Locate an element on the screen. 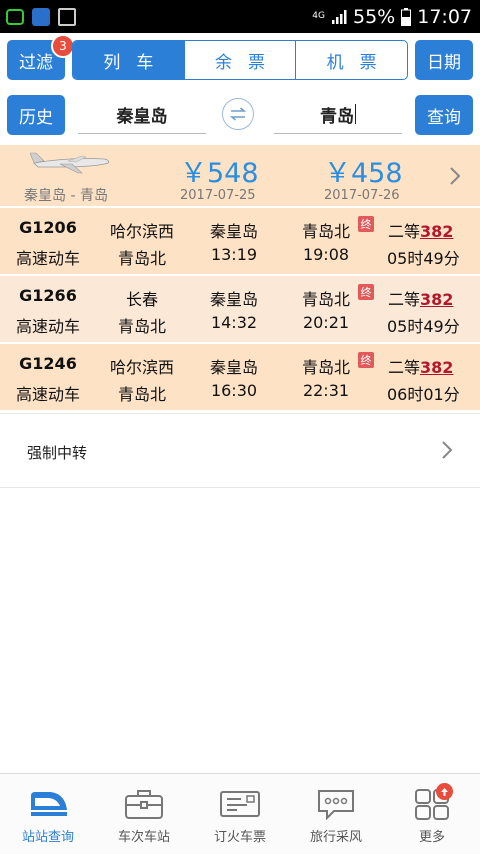 This screenshot has height=854, width=480. query-button-label: 查询 is located at coordinates (444, 117).